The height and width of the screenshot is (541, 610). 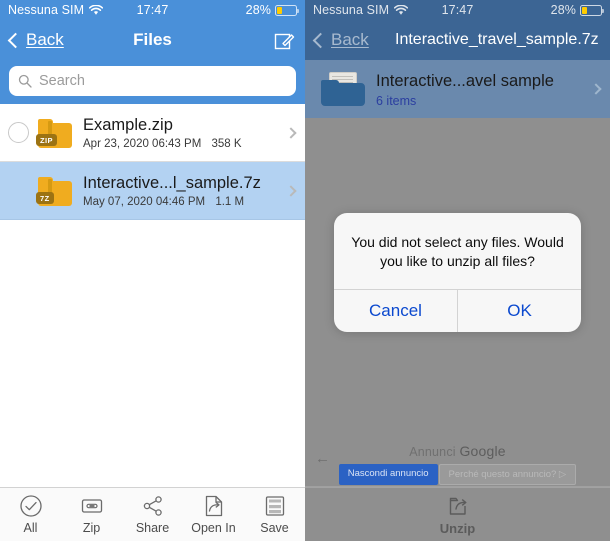 I want to click on toolbar-label: Zip, so click(x=91, y=528).